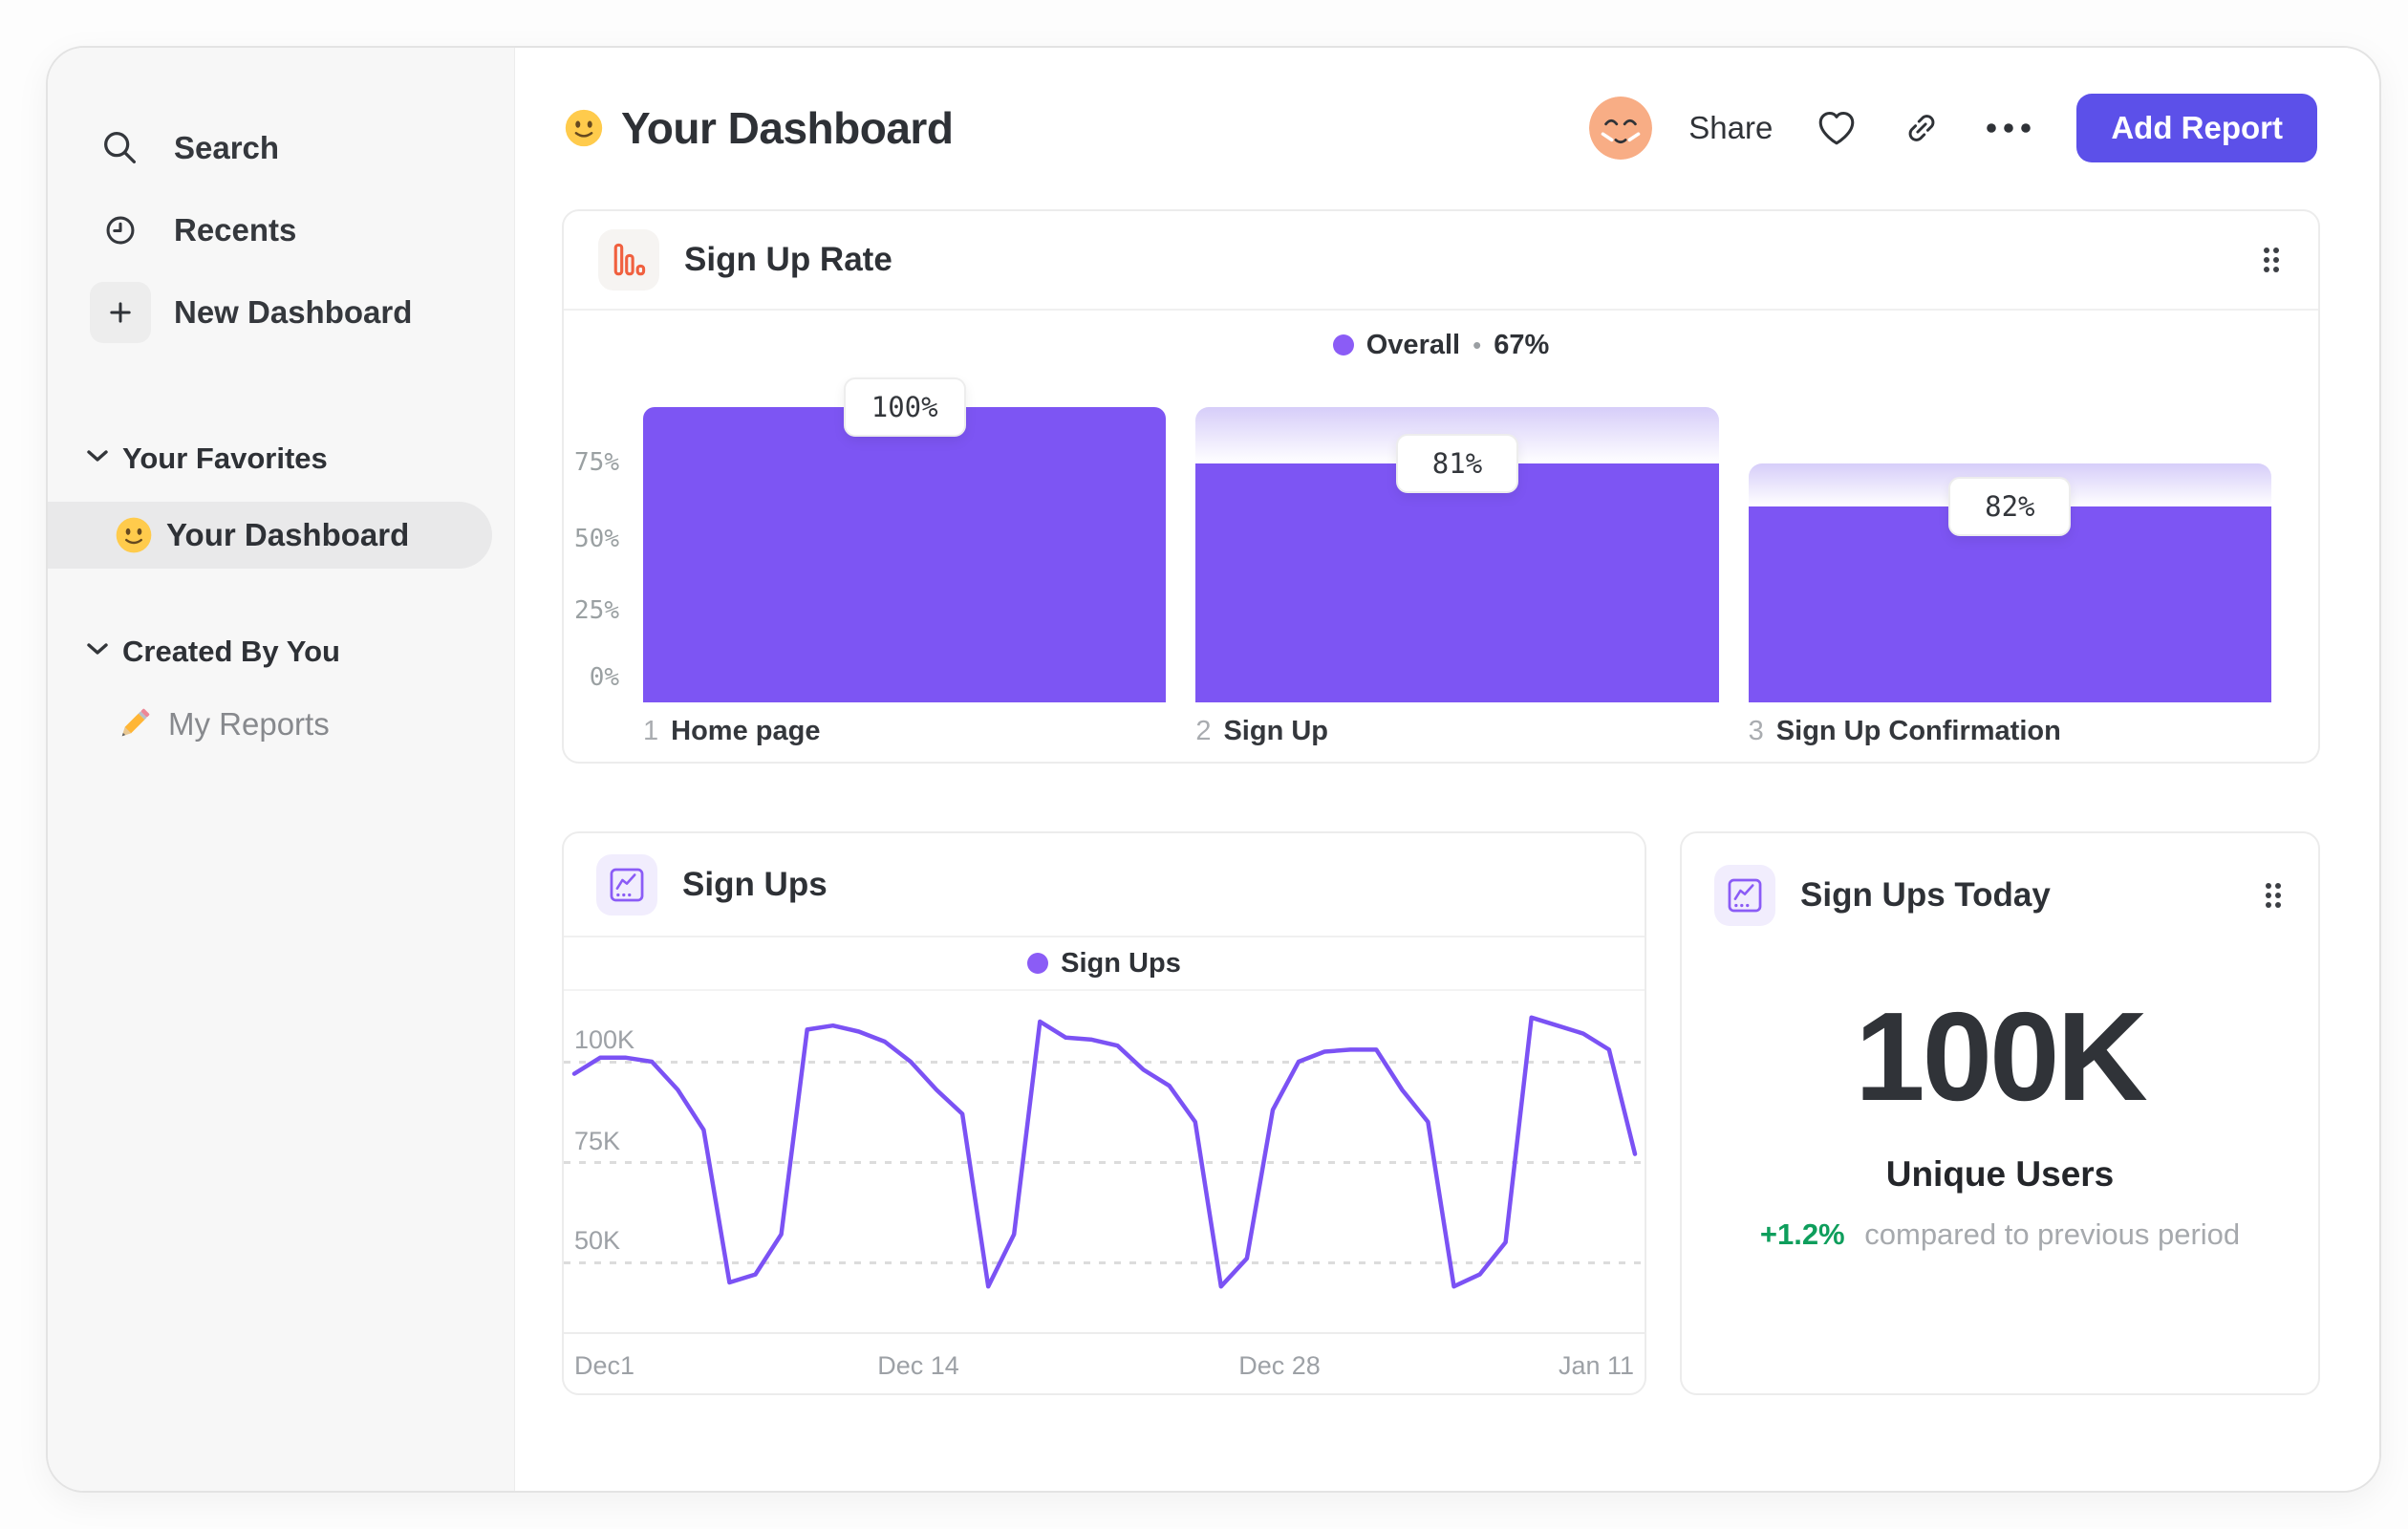 The width and height of the screenshot is (2408, 1529). I want to click on y-axis-tick: 75K, so click(598, 1141).